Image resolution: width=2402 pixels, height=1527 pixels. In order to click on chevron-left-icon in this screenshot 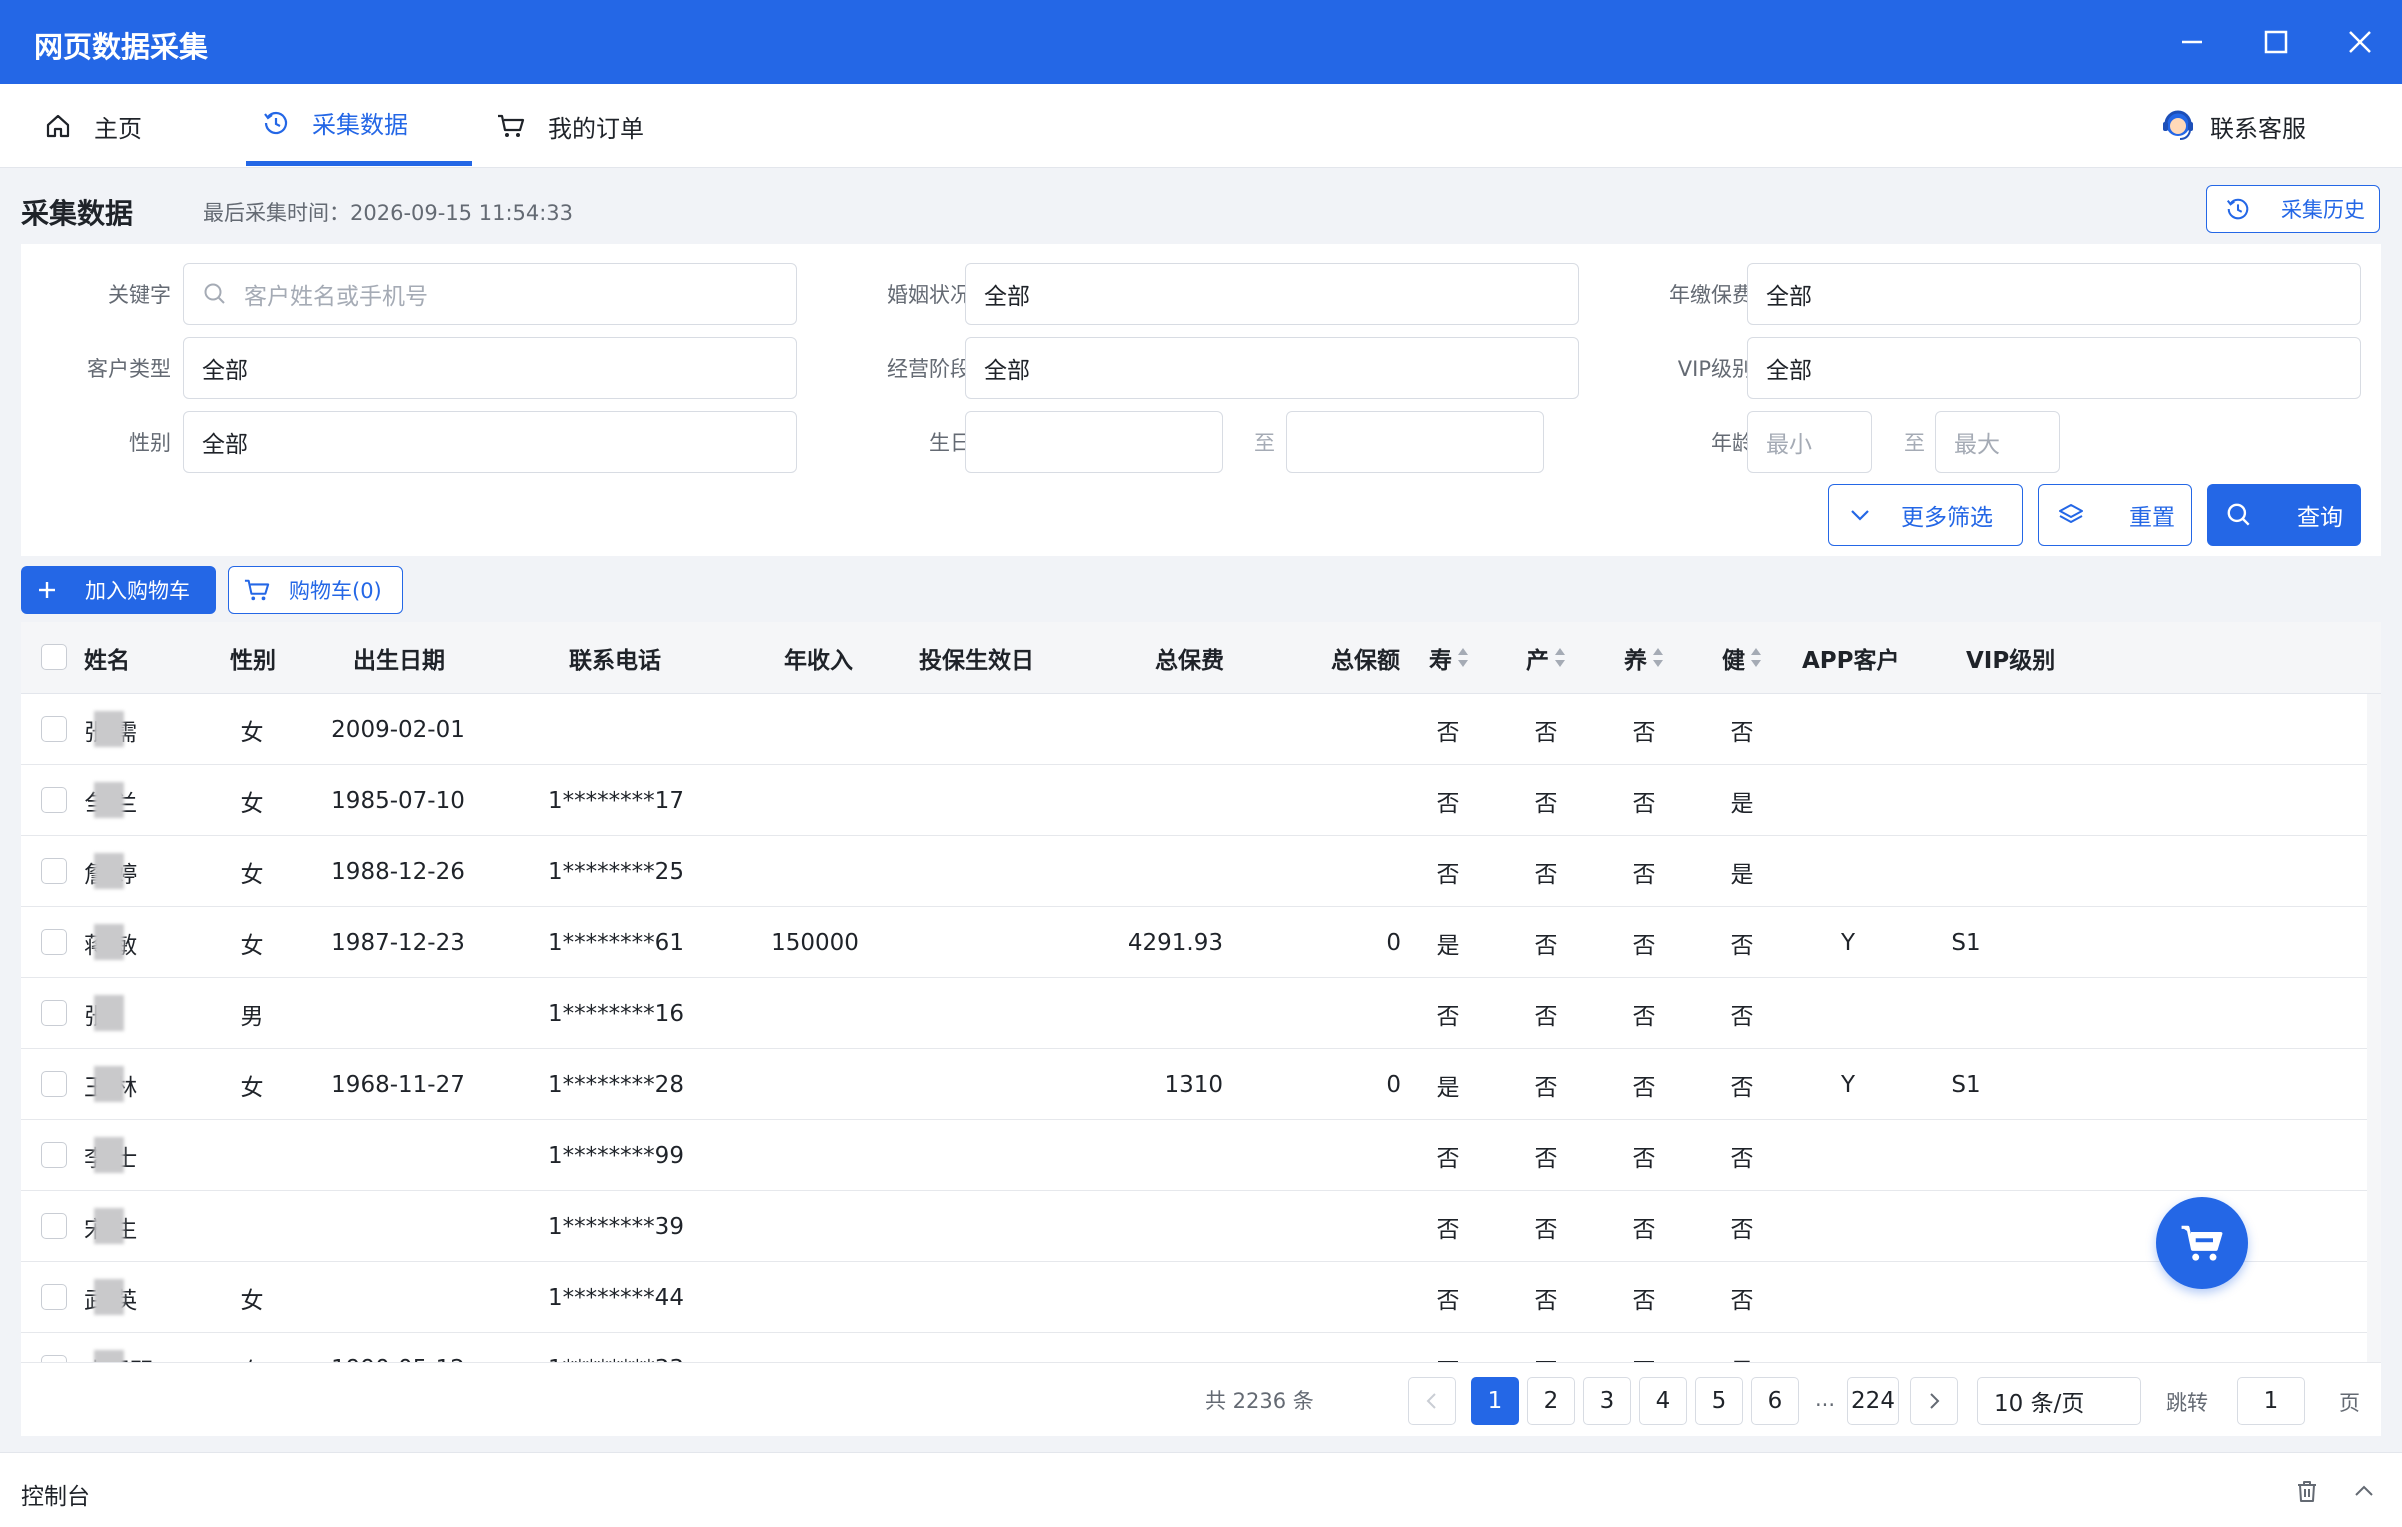, I will do `click(1431, 1401)`.